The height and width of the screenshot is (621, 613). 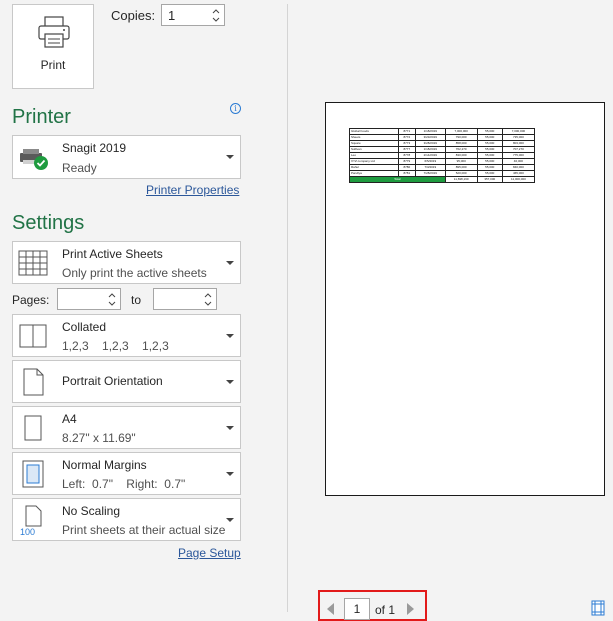 What do you see at coordinates (144, 530) in the screenshot?
I see `scaling-subtitle: Print sheets at their actual size` at bounding box center [144, 530].